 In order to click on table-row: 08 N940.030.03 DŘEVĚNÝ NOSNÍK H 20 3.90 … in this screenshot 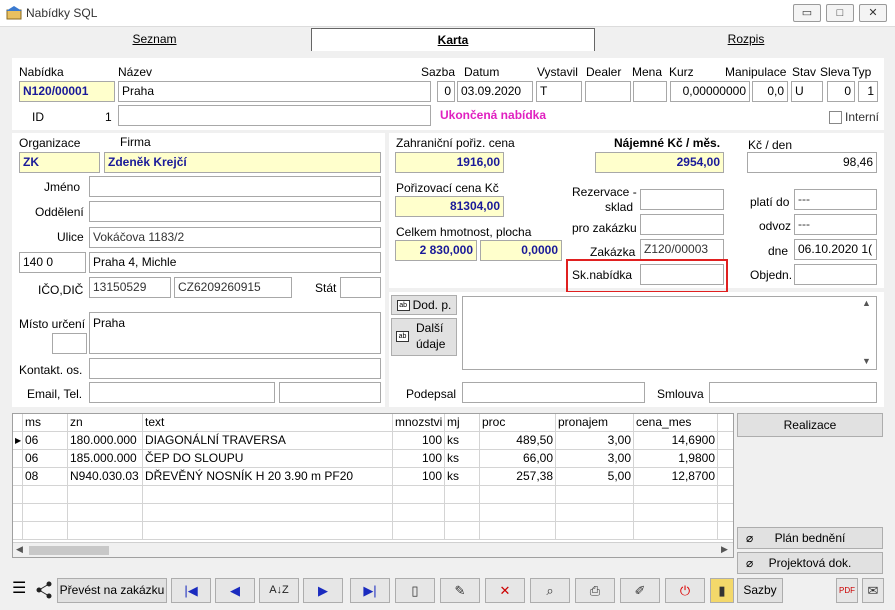, I will do `click(373, 477)`.